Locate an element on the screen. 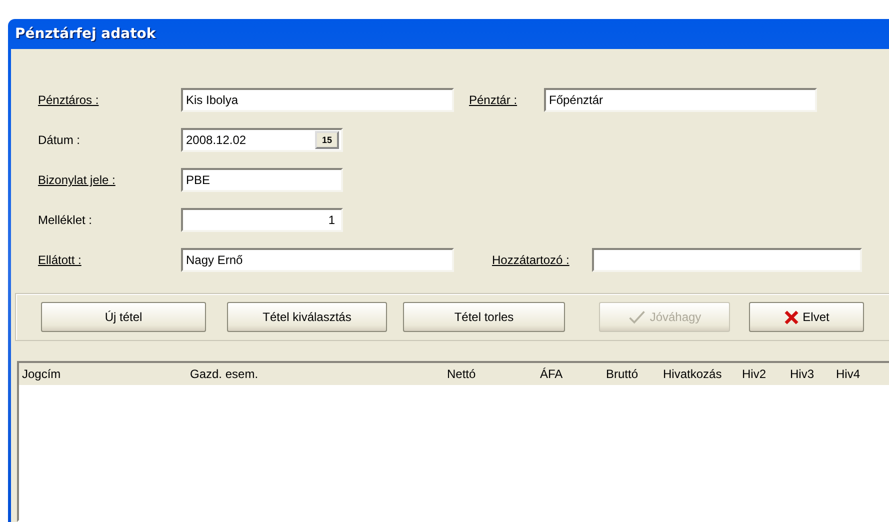  column-header: Gazd. esem. is located at coordinates (318, 374).